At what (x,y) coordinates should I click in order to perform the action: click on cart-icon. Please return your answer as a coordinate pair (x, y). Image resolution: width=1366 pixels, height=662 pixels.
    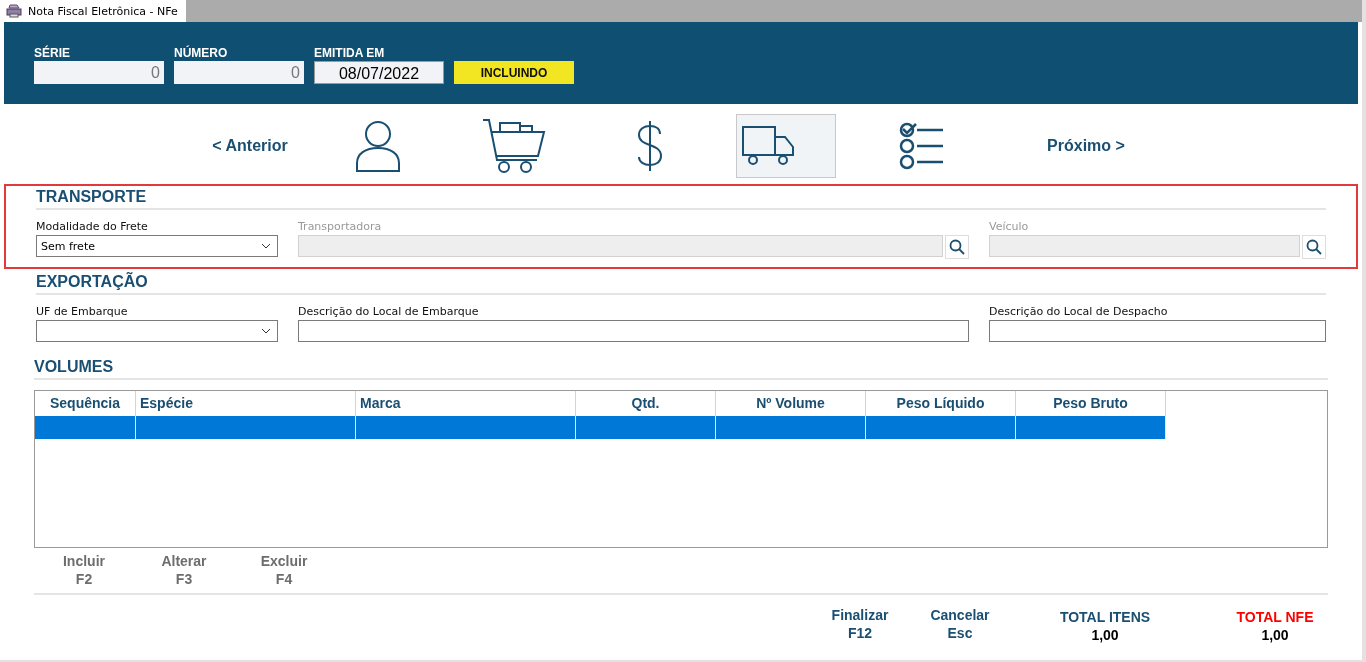
    Looking at the image, I should click on (514, 146).